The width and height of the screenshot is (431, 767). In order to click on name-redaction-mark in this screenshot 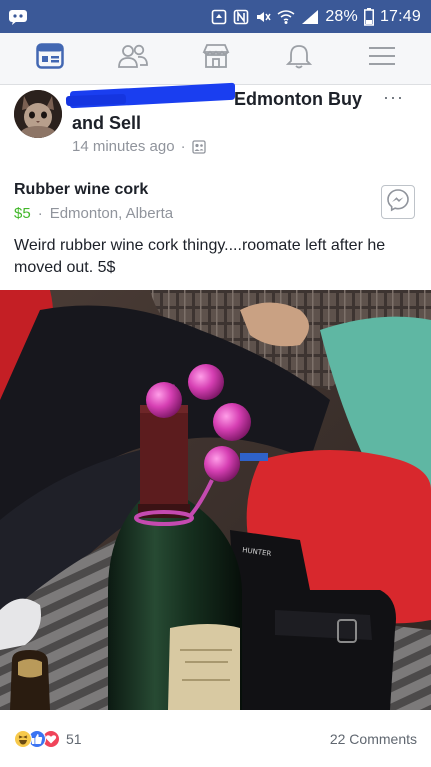, I will do `click(96, 100)`.